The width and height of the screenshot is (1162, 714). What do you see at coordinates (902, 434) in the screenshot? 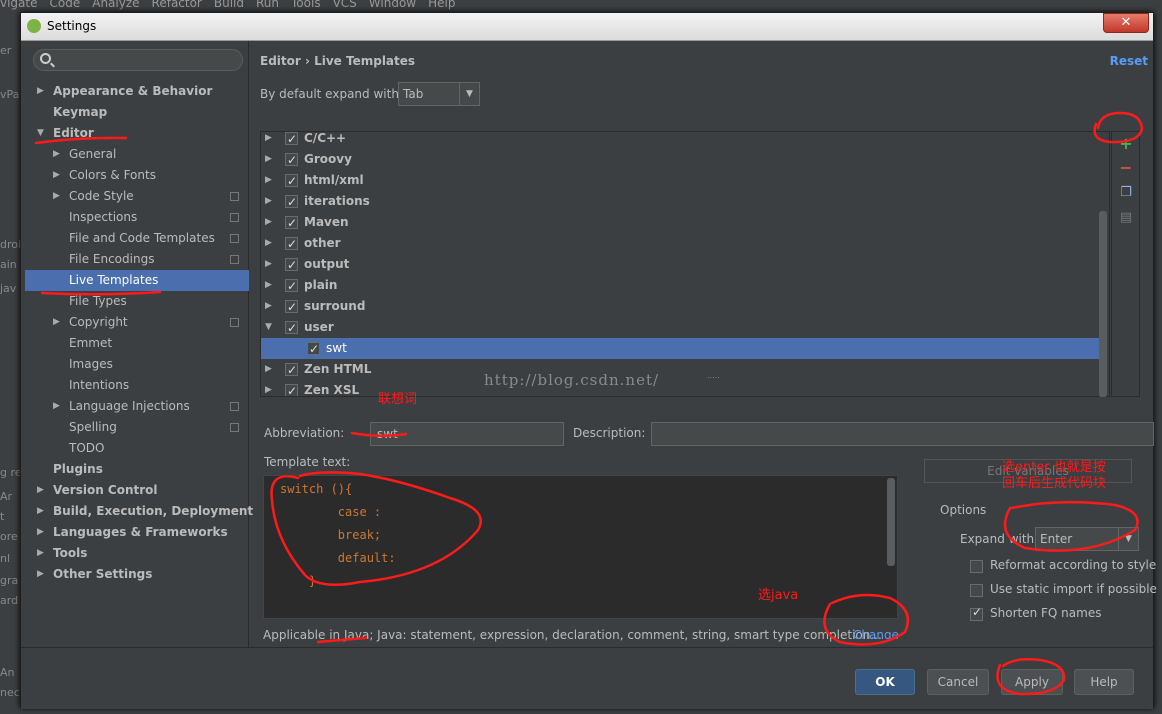
I see `description-field` at bounding box center [902, 434].